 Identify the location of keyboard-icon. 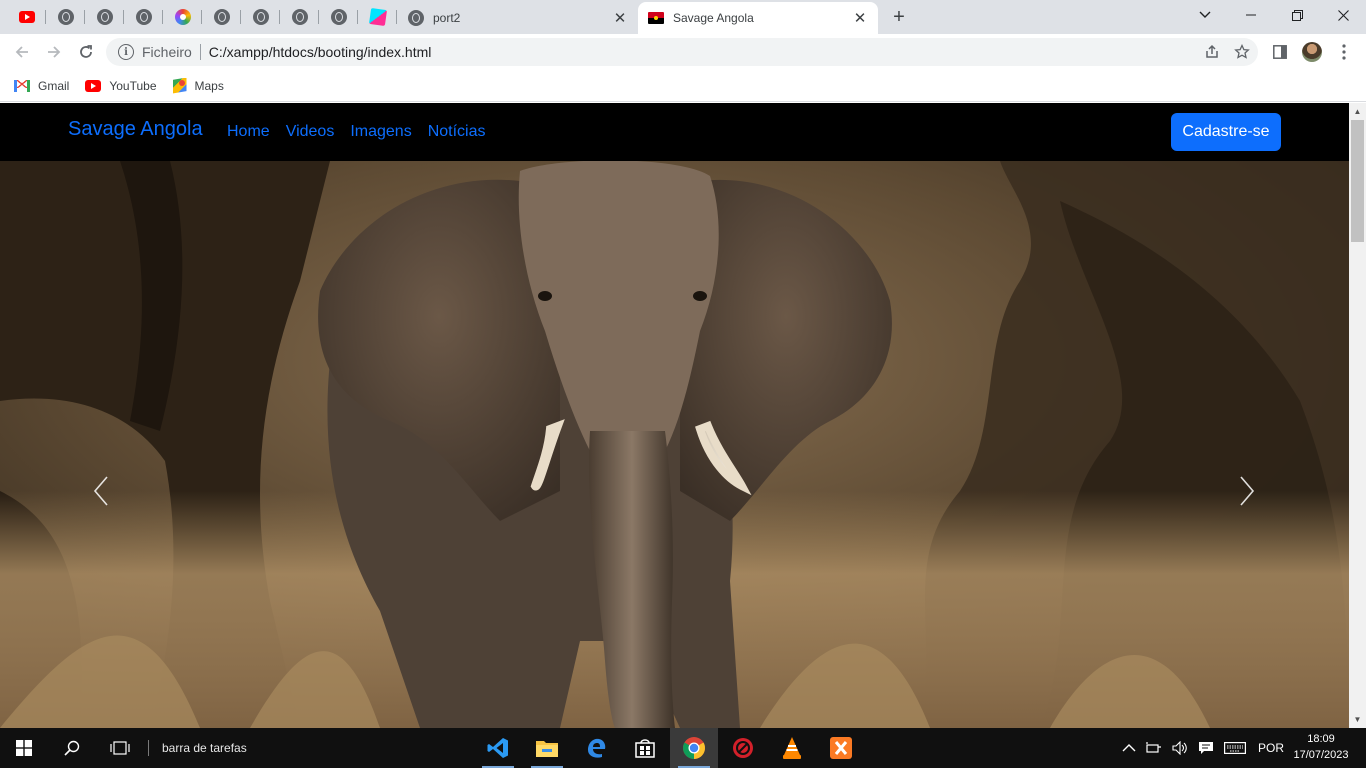
(1235, 748).